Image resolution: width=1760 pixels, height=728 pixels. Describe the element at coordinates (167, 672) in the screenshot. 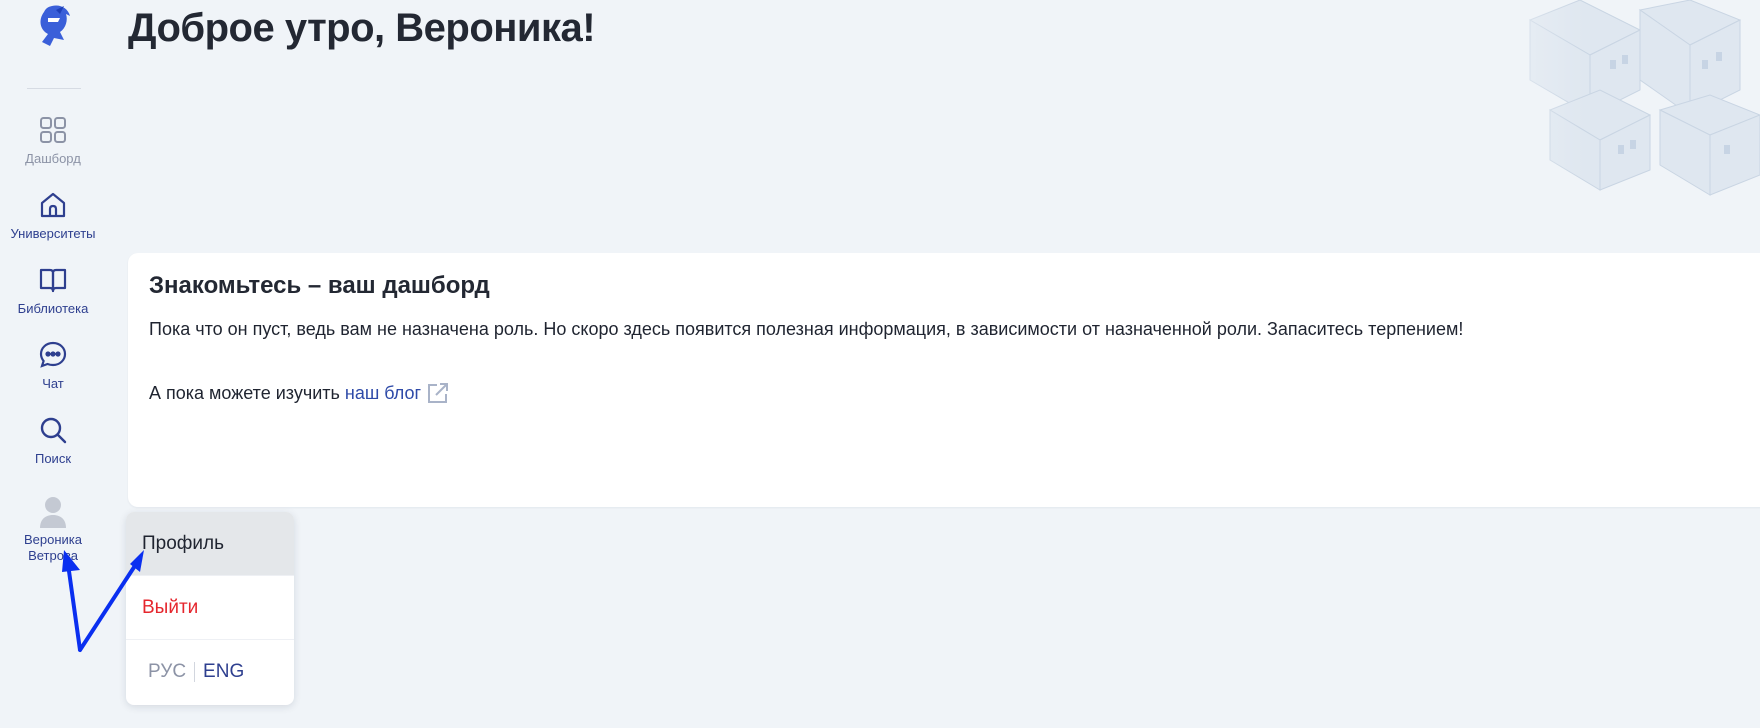

I see `lang-ru-option: РУС` at that location.